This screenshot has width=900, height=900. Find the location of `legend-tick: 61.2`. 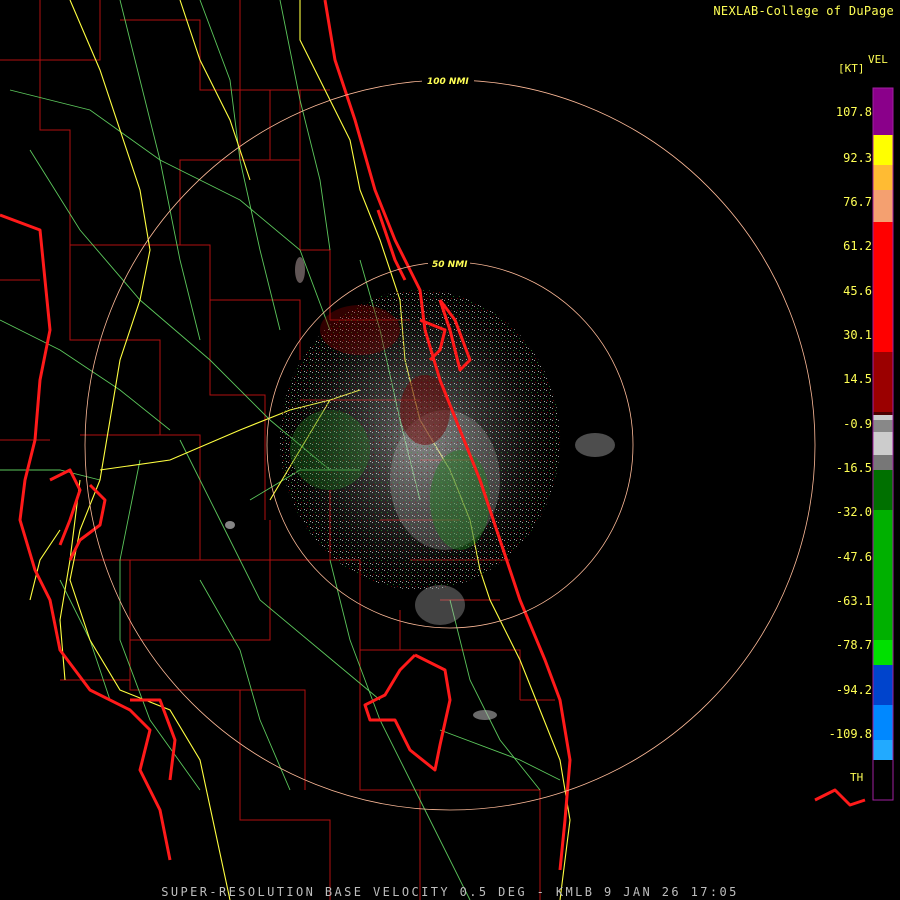

legend-tick: 61.2 is located at coordinates (857, 246).